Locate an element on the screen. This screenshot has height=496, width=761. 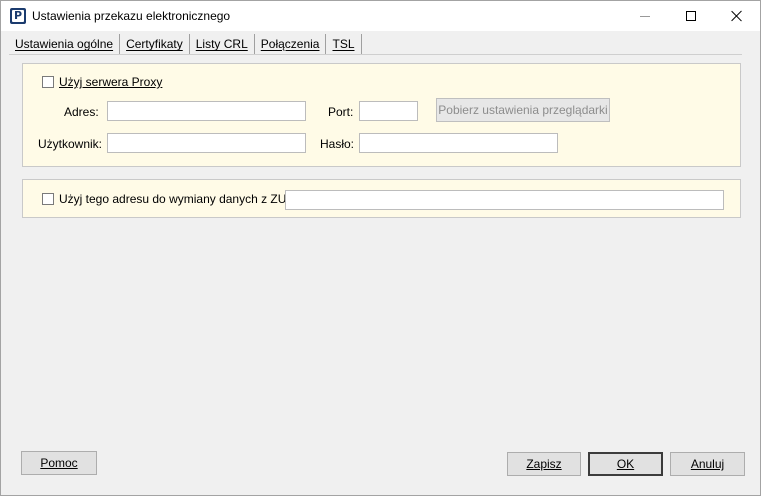
save-button: Zapisz is located at coordinates (544, 464).